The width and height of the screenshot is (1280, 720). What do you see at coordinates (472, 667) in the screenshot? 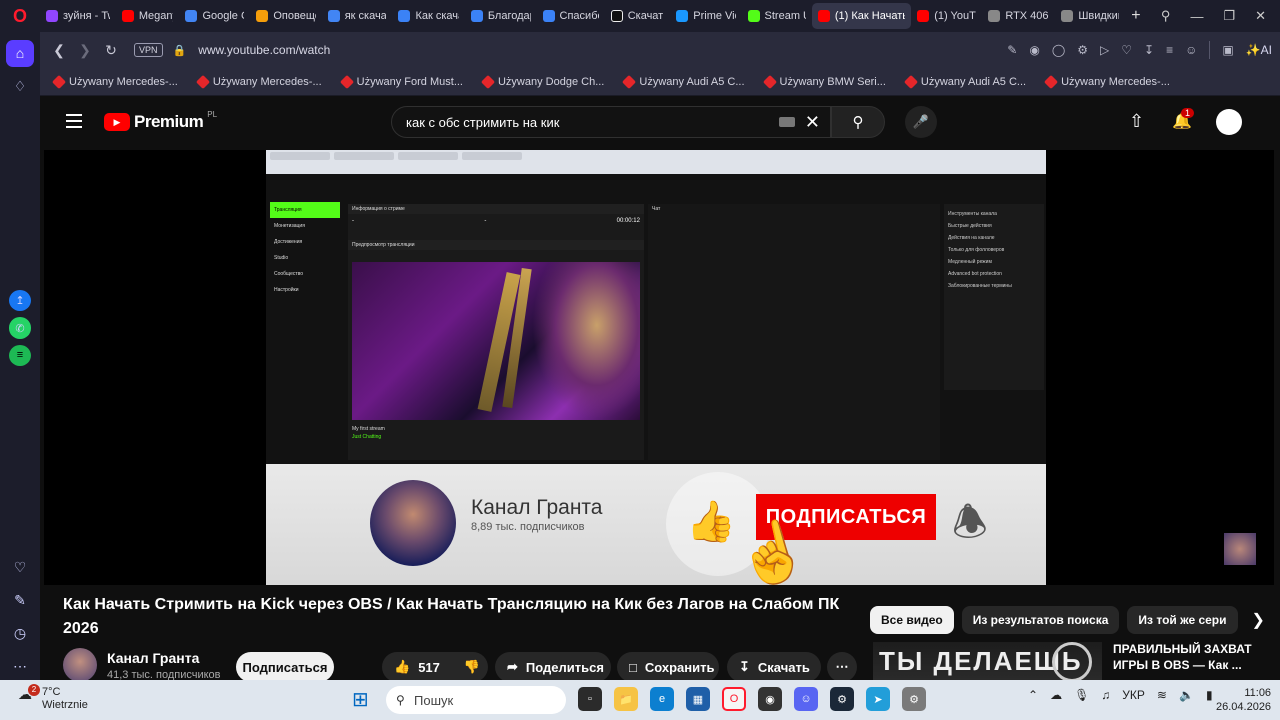
I see `dislike-icon: 👎` at bounding box center [472, 667].